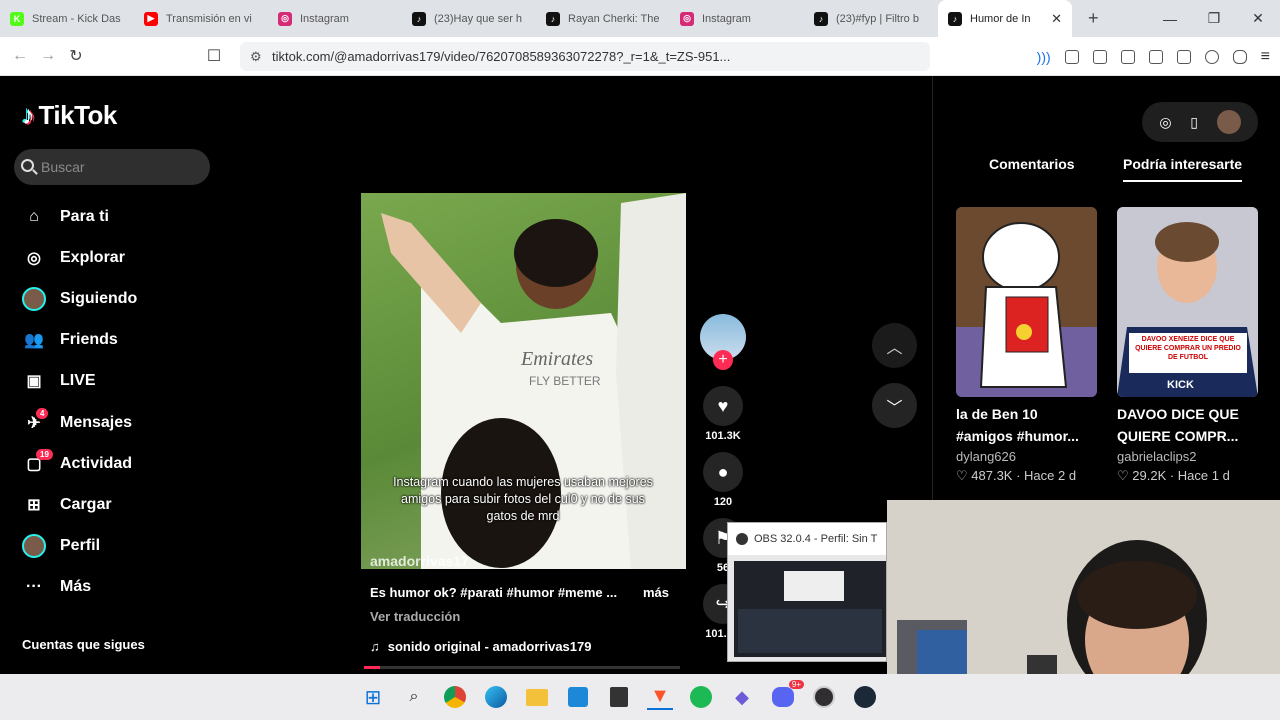 The height and width of the screenshot is (720, 1280). What do you see at coordinates (1127, 56) in the screenshot?
I see `media-icon` at bounding box center [1127, 56].